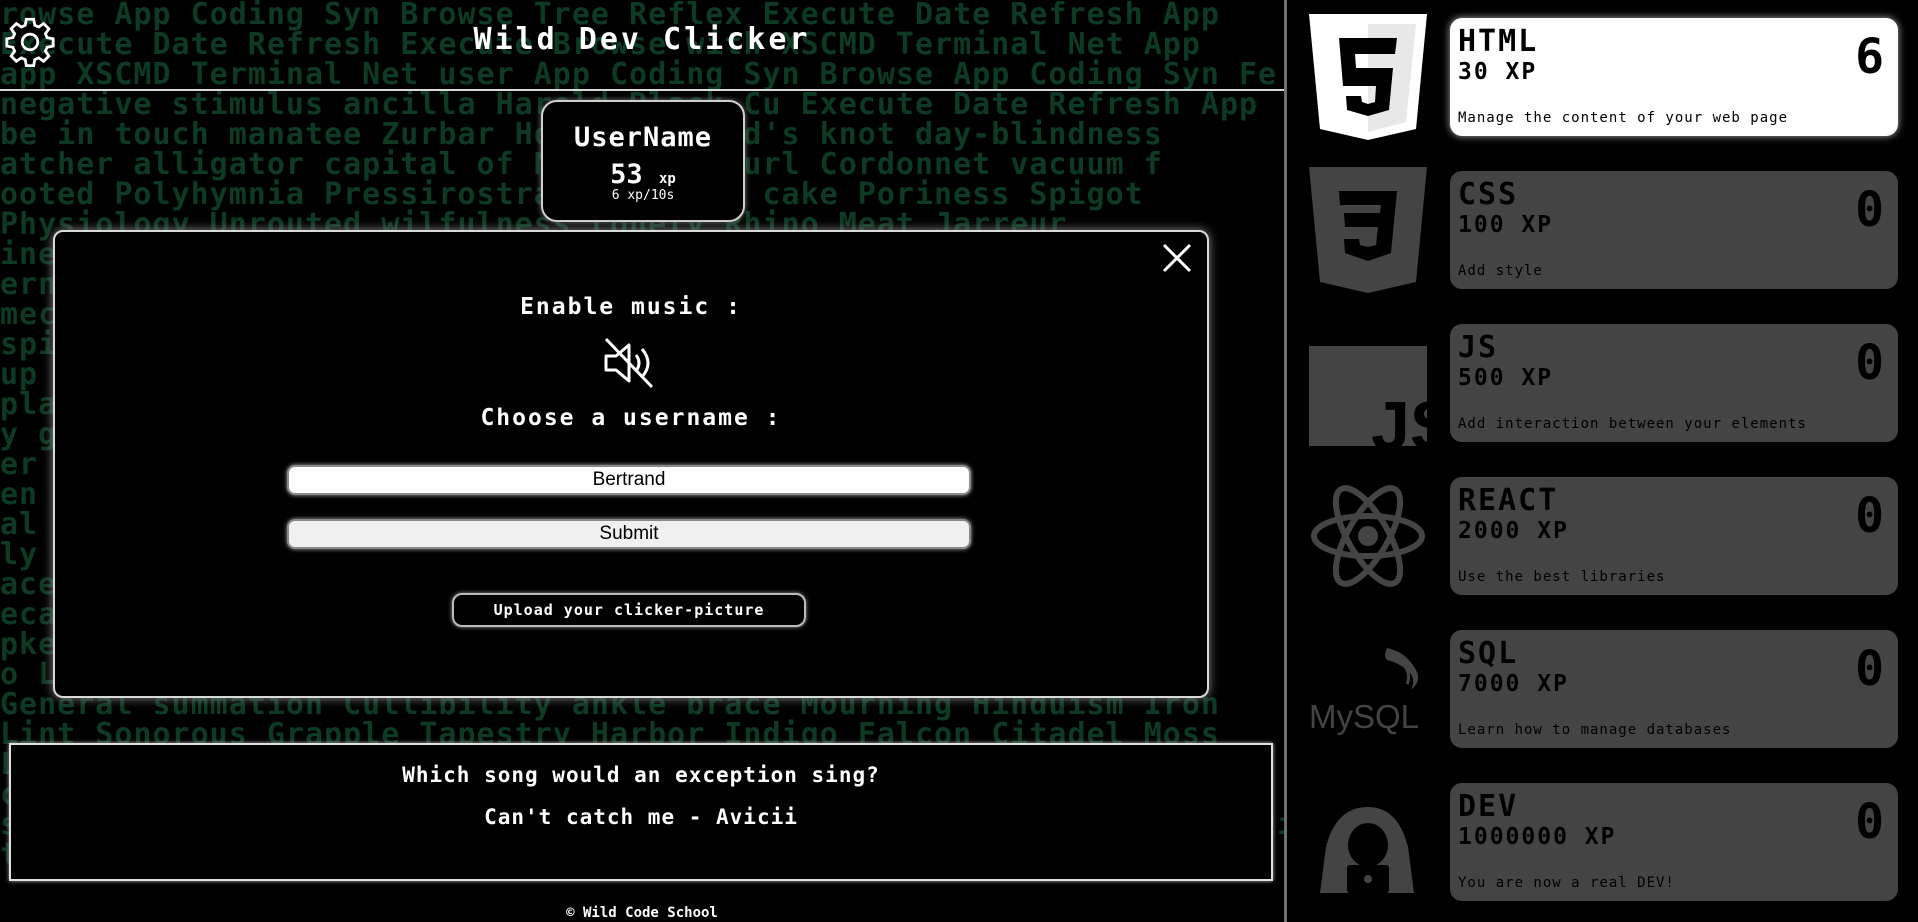 The height and width of the screenshot is (922, 1918). Describe the element at coordinates (1368, 77) in the screenshot. I see `html5-logo` at that location.